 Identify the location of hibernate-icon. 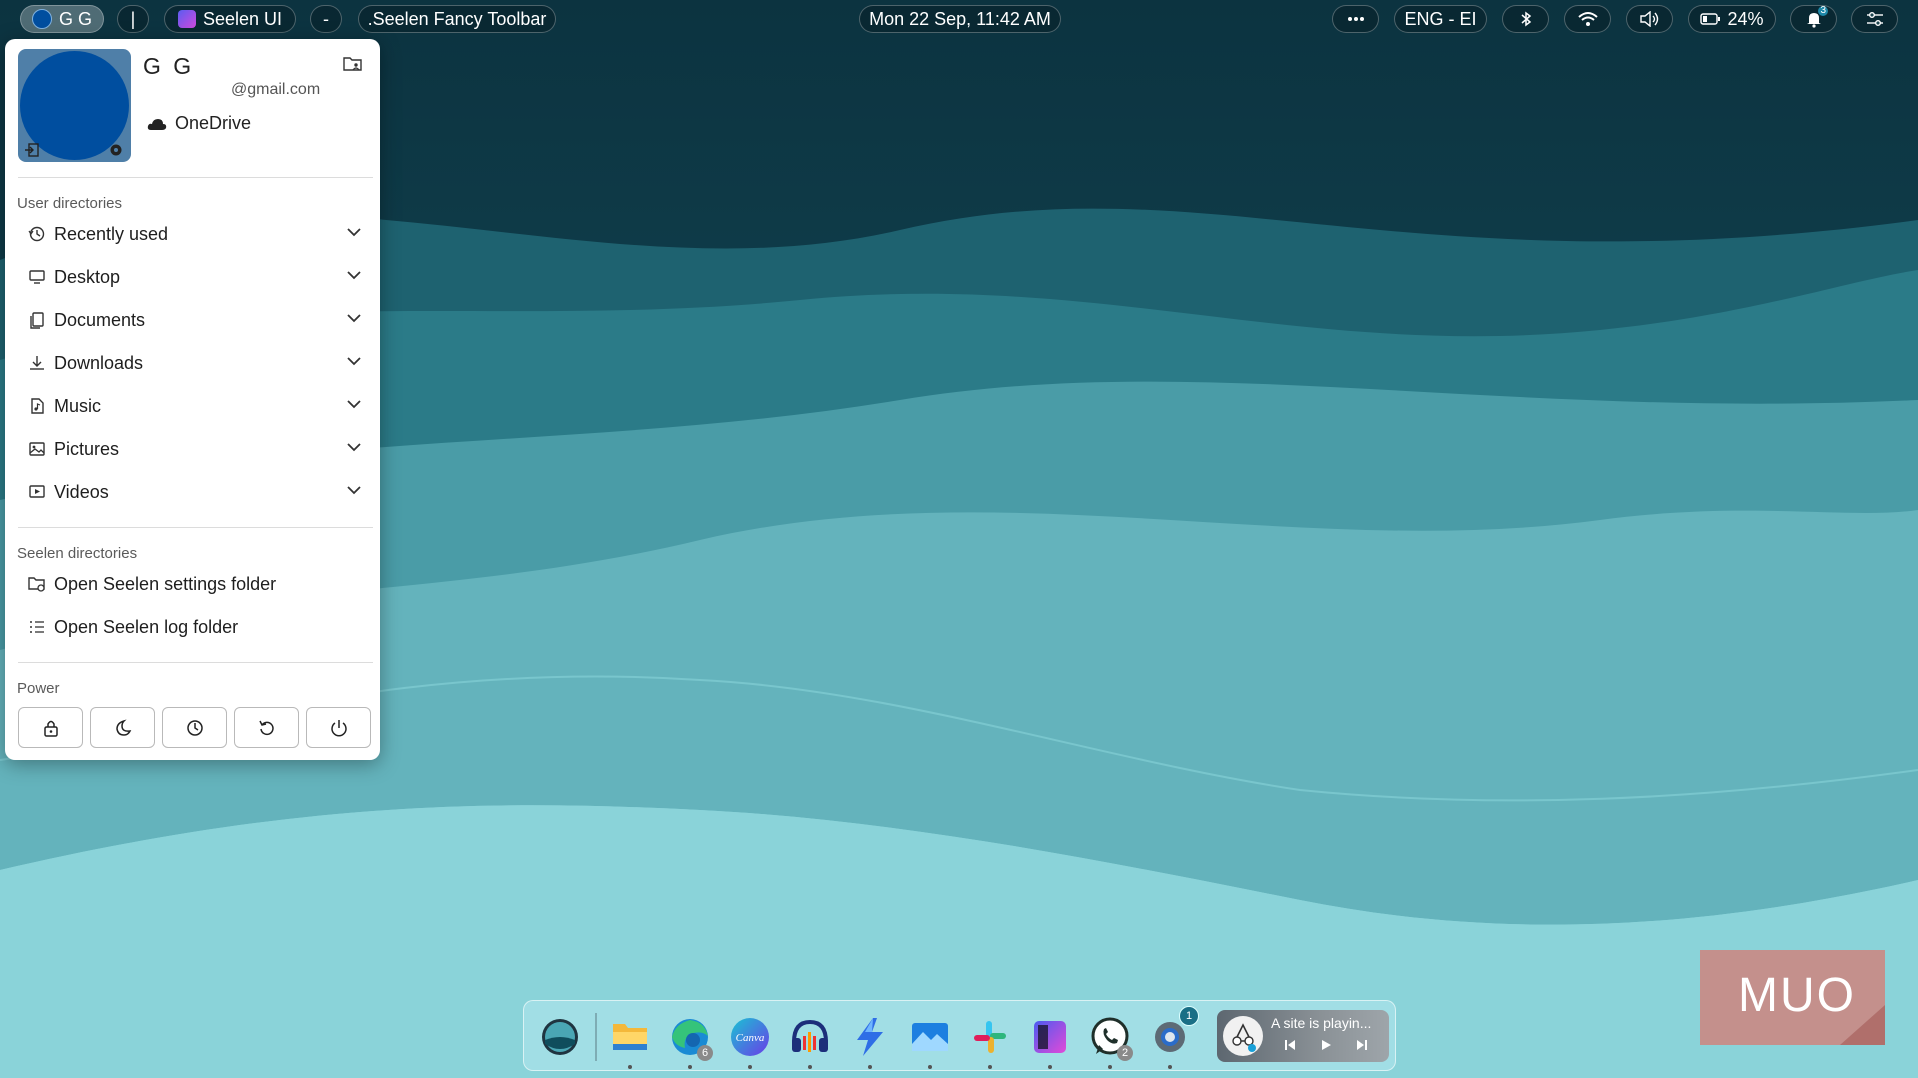
(194, 727).